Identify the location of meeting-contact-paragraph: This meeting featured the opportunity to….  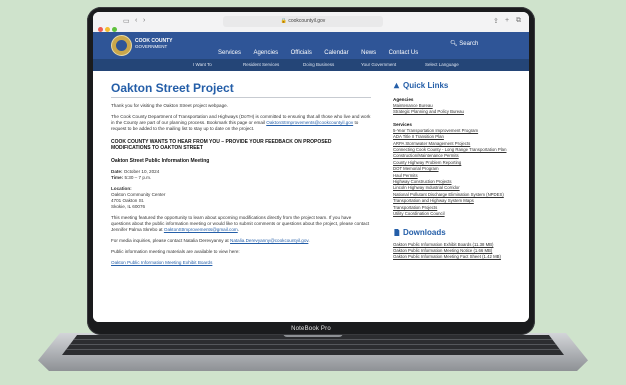
(240, 223).